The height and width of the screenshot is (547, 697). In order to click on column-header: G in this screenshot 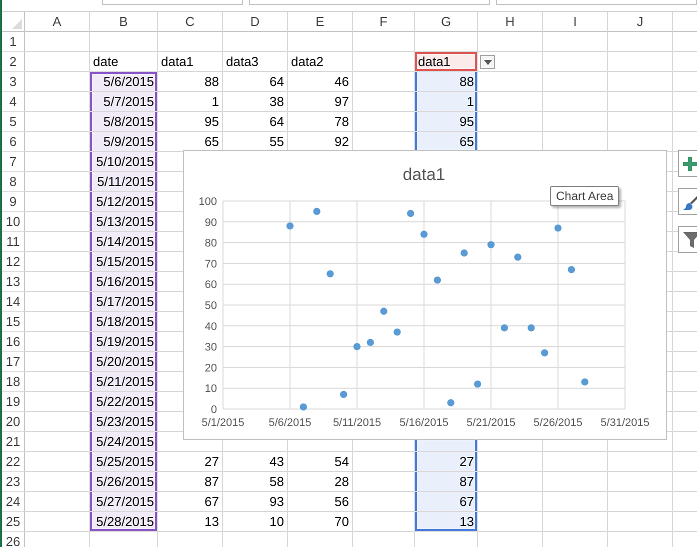, I will do `click(446, 22)`.